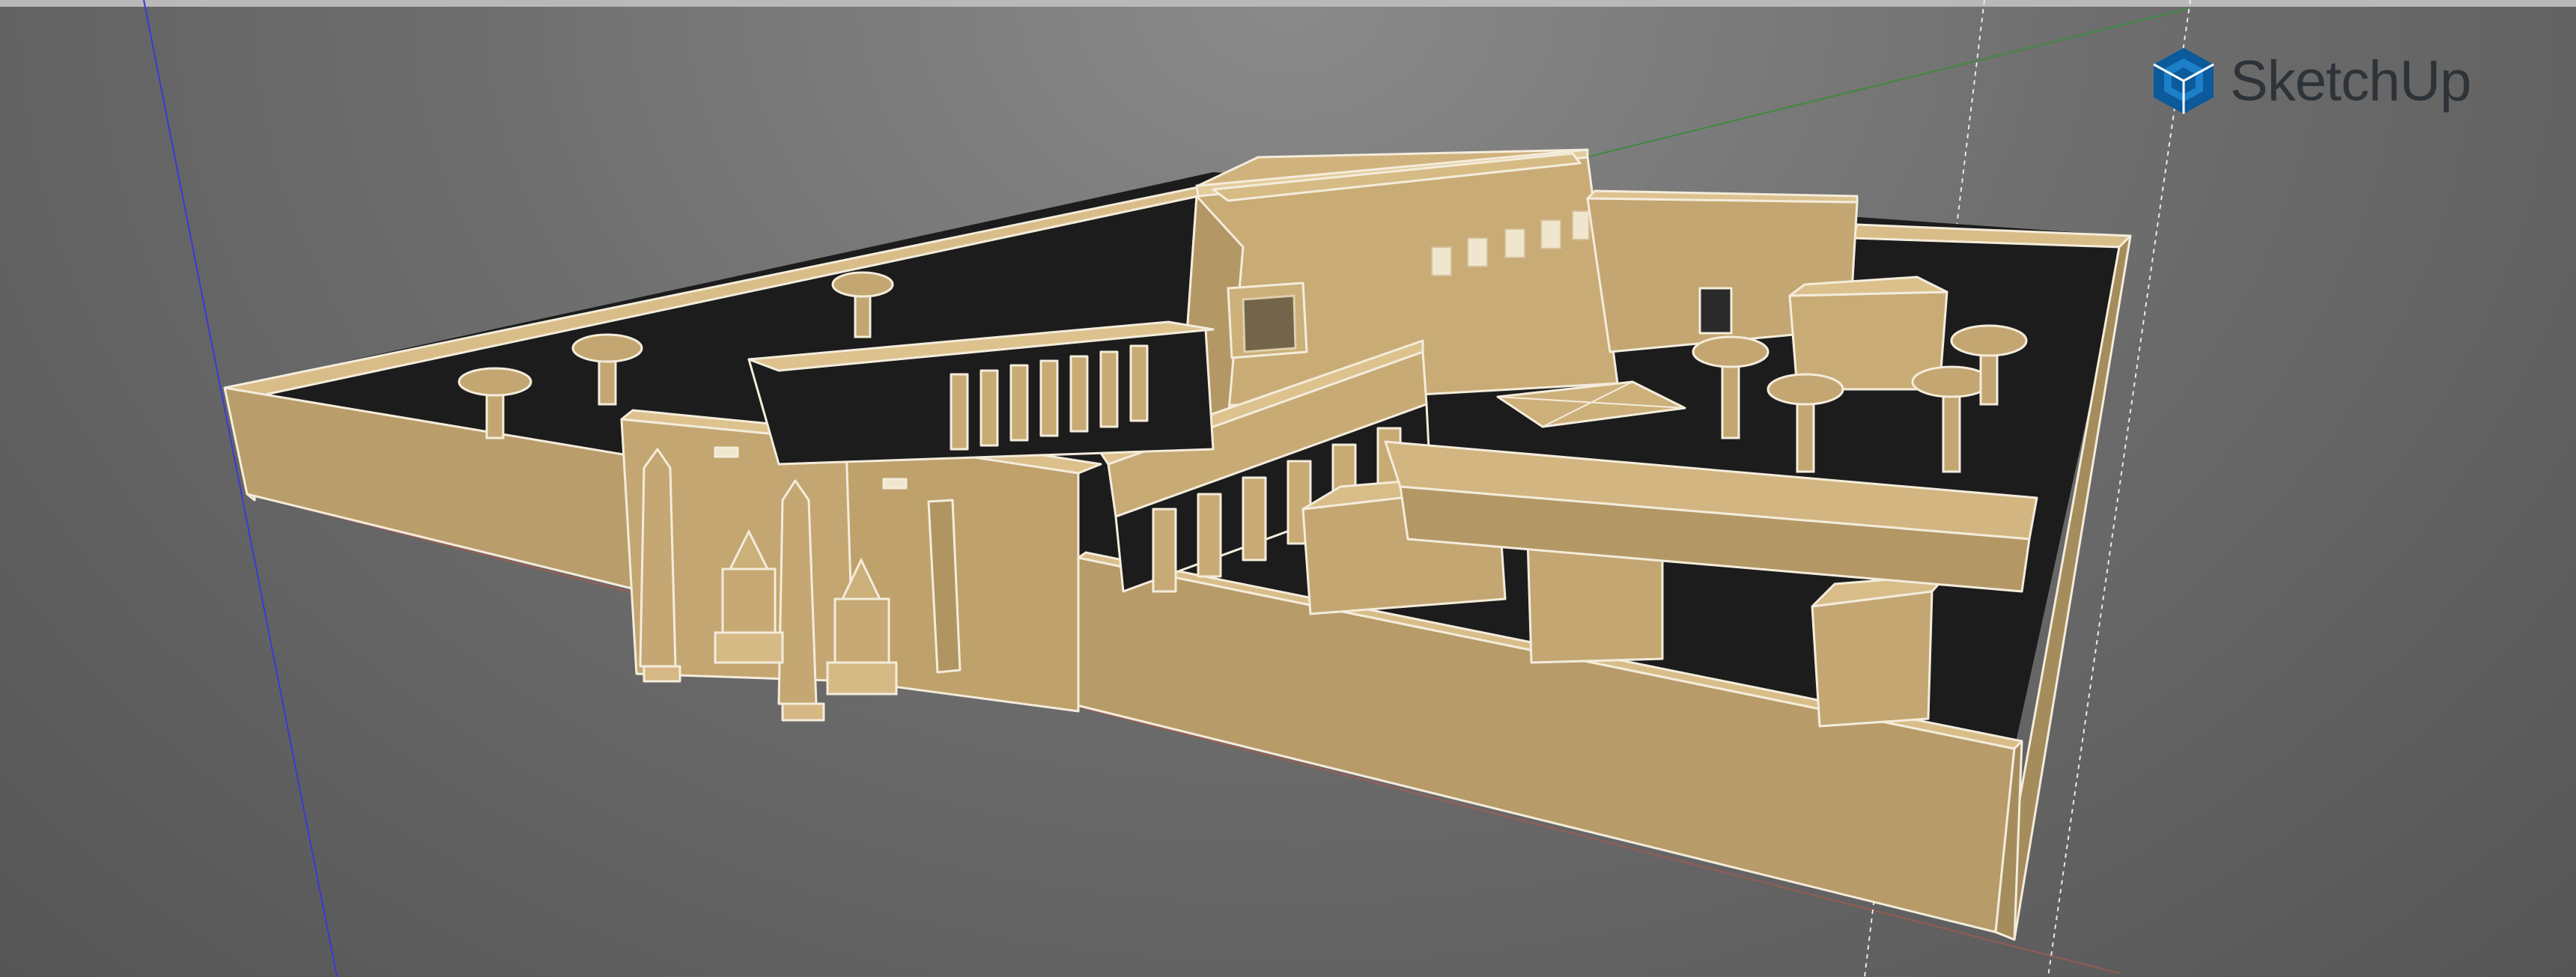 The width and height of the screenshot is (2576, 977). Describe the element at coordinates (2183, 81) in the screenshot. I see `sketchup-logo-icon` at that location.